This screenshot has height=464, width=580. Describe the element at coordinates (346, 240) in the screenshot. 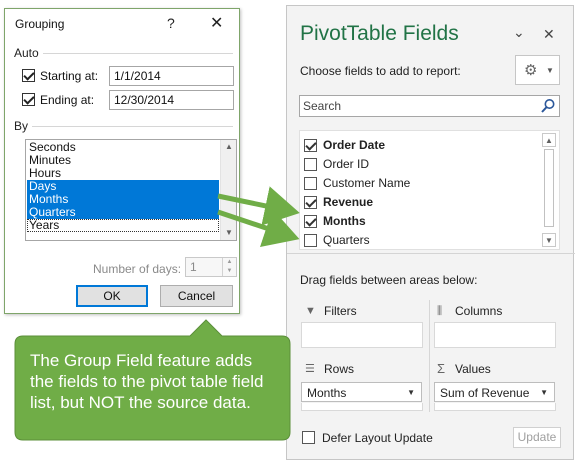

I see `field-label-quarters: Quarters` at that location.